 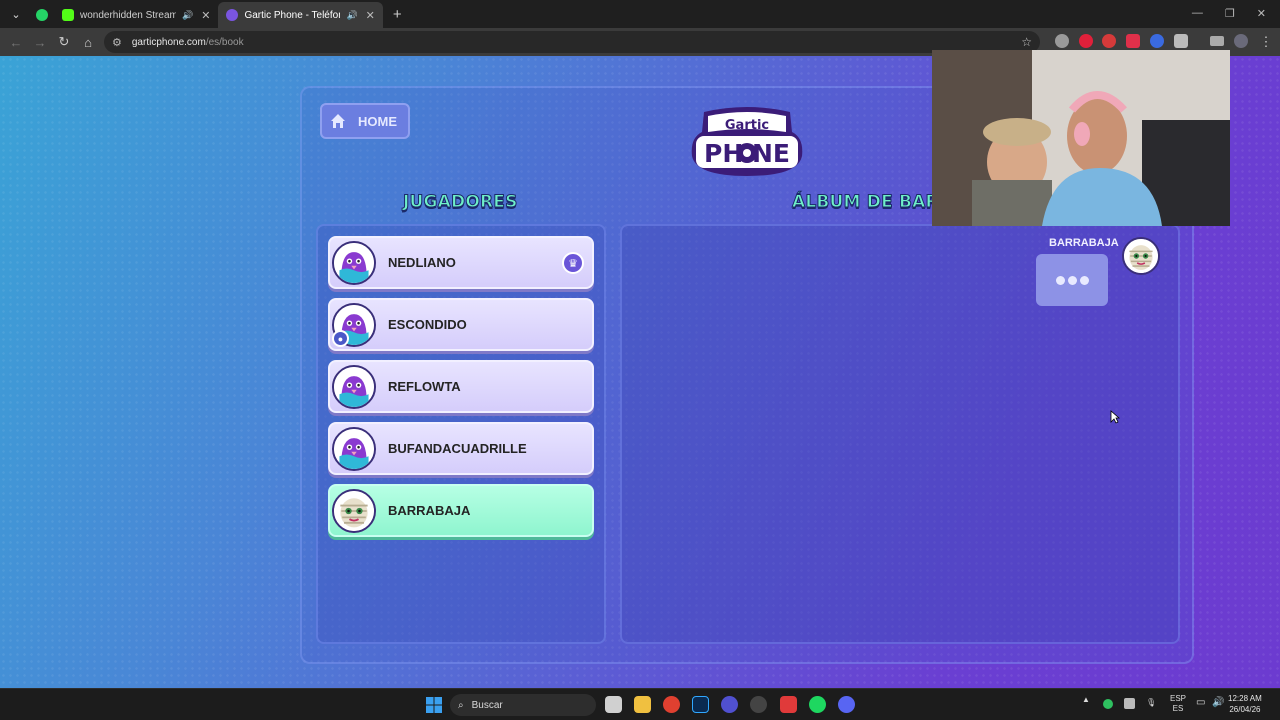 I want to click on back-icon: ←, so click(x=16, y=42).